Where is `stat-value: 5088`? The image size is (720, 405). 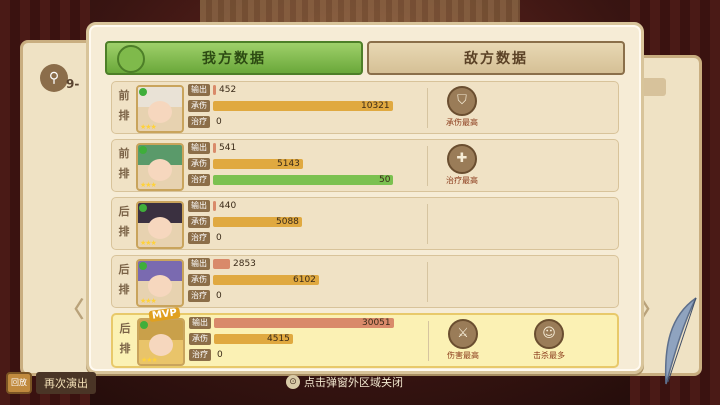
stat-value: 5088 is located at coordinates (287, 222).